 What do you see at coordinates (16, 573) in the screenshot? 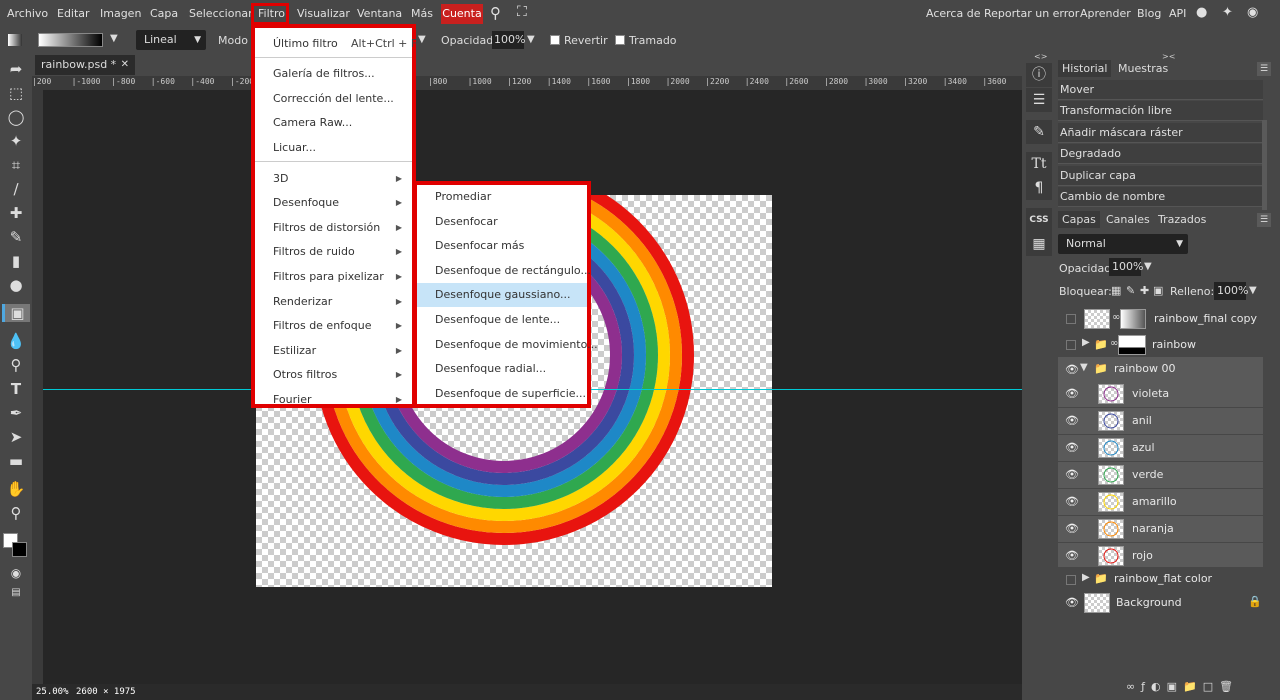
I see `quick-mask-icon: ◉` at bounding box center [16, 573].